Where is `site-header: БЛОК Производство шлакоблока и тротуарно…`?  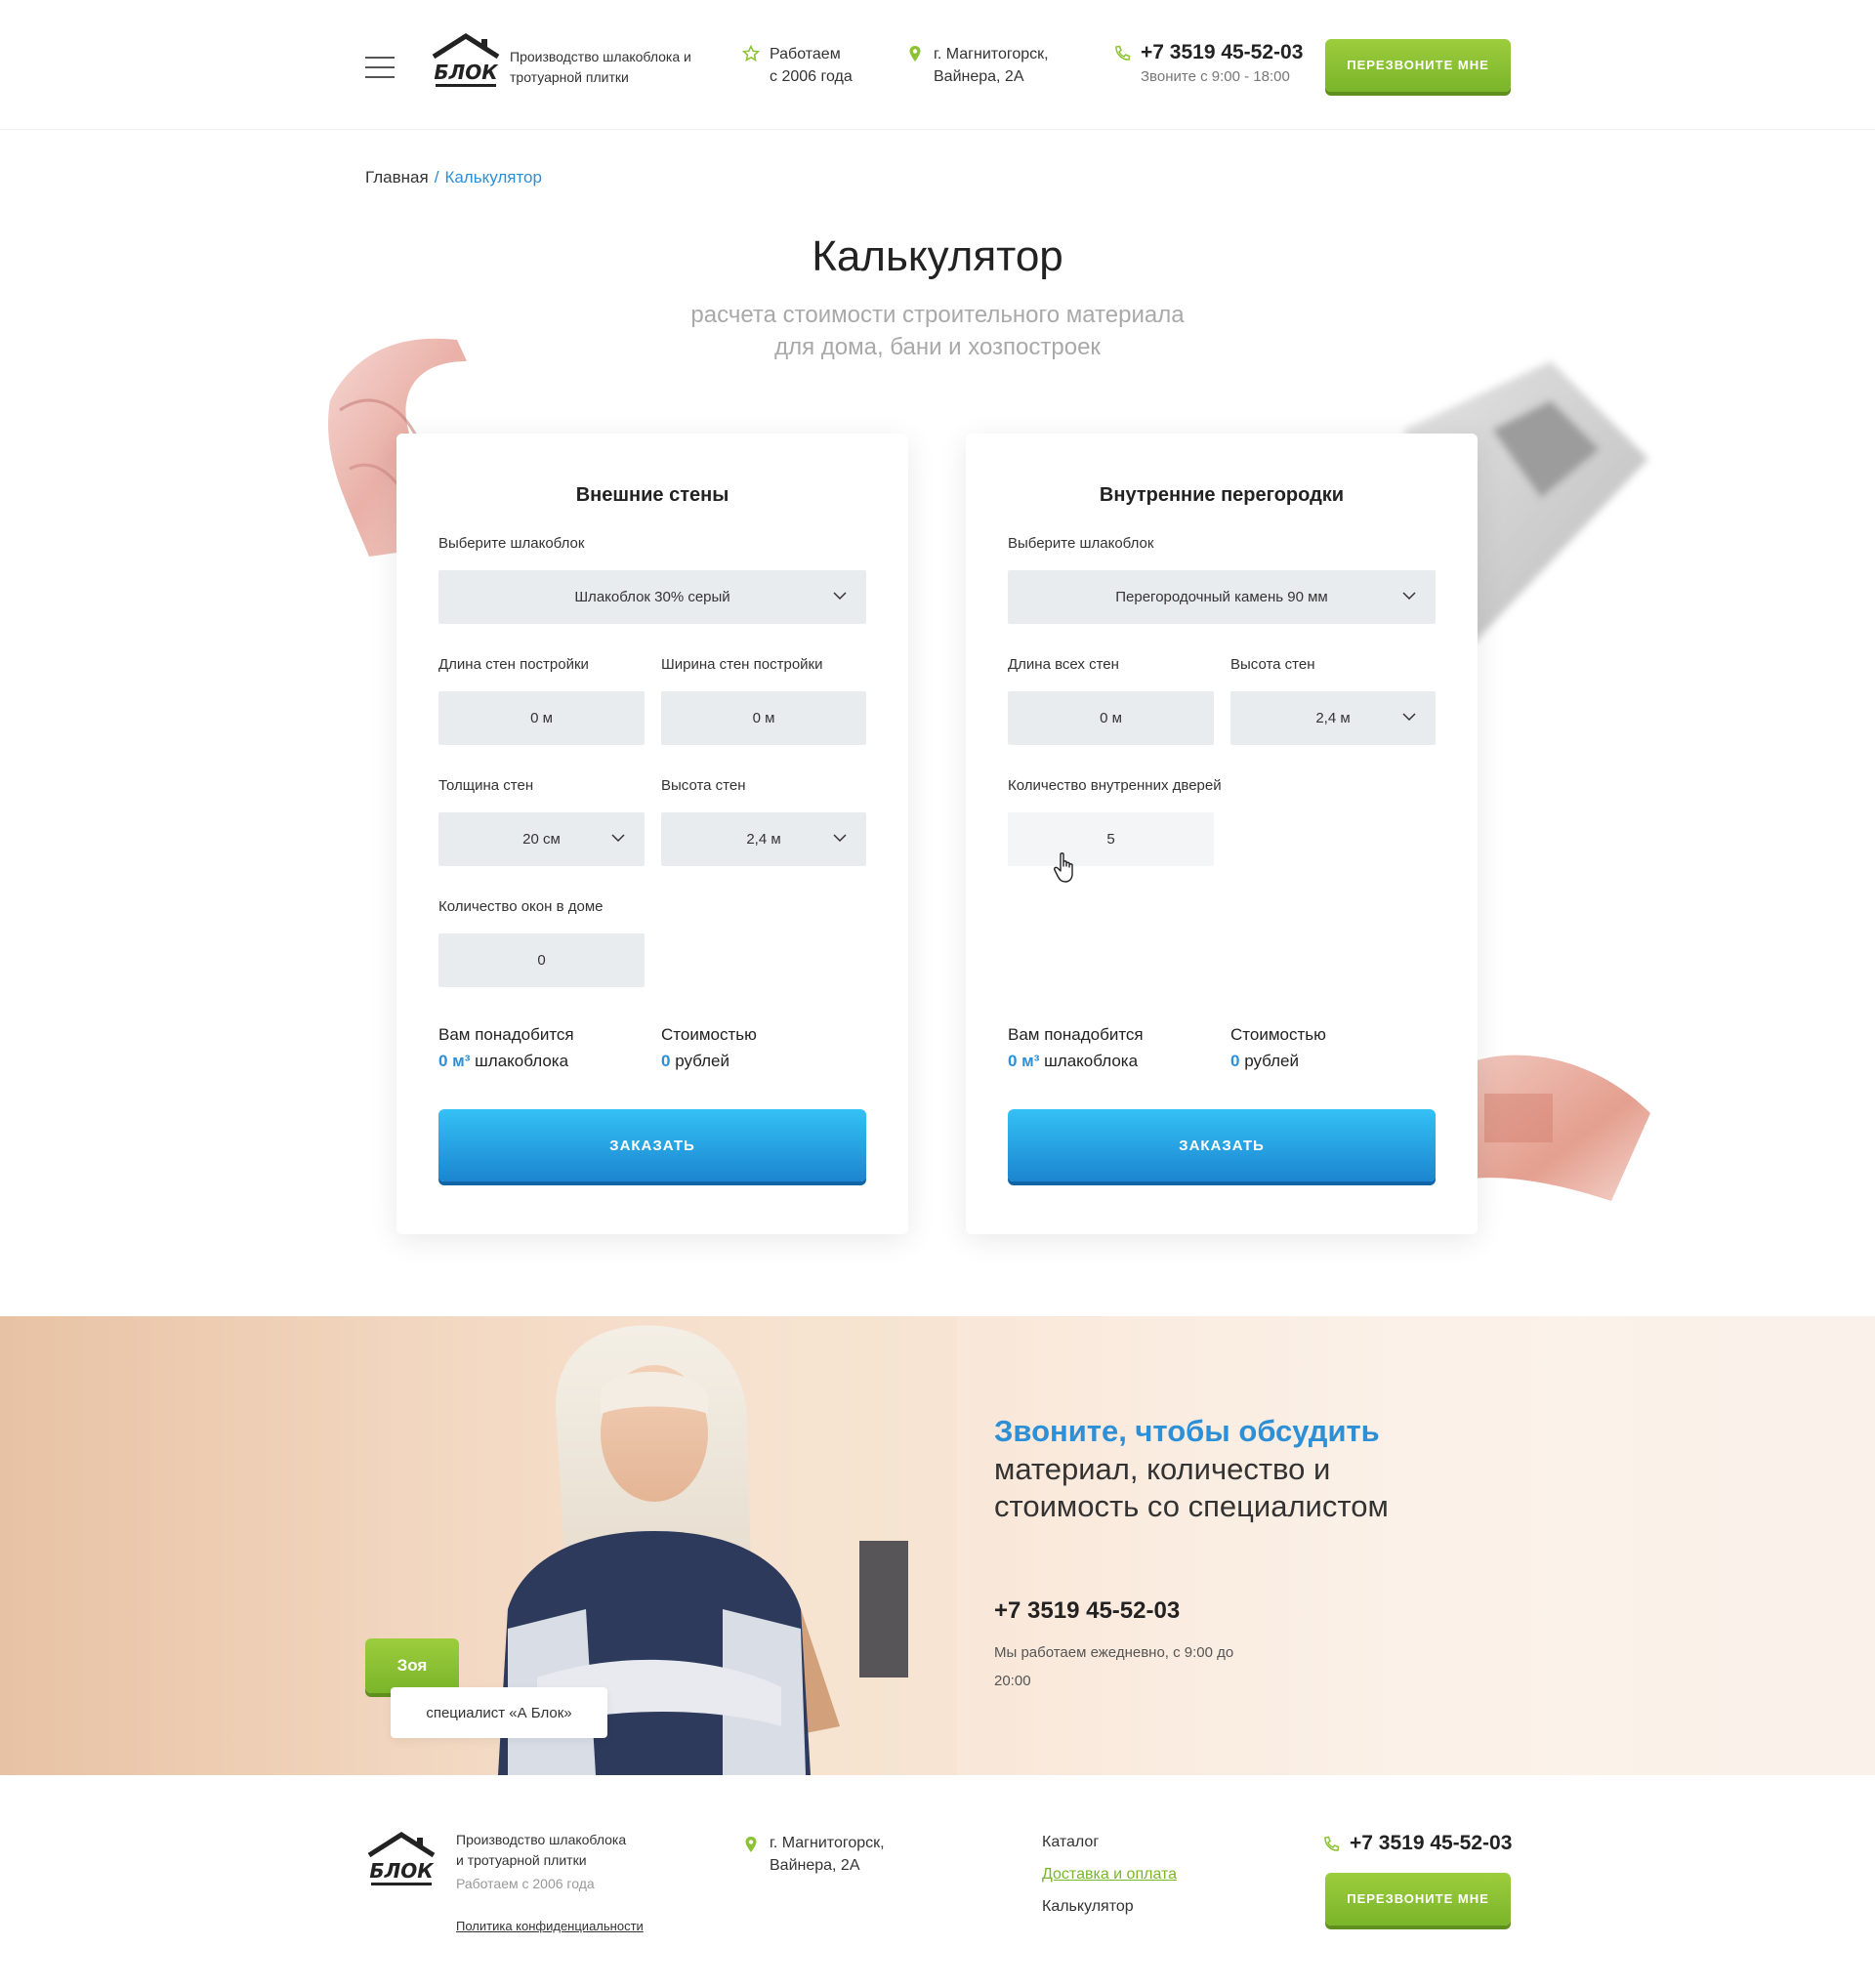
site-header: БЛОК Производство шлакоблока и тротуарно… is located at coordinates (937, 65).